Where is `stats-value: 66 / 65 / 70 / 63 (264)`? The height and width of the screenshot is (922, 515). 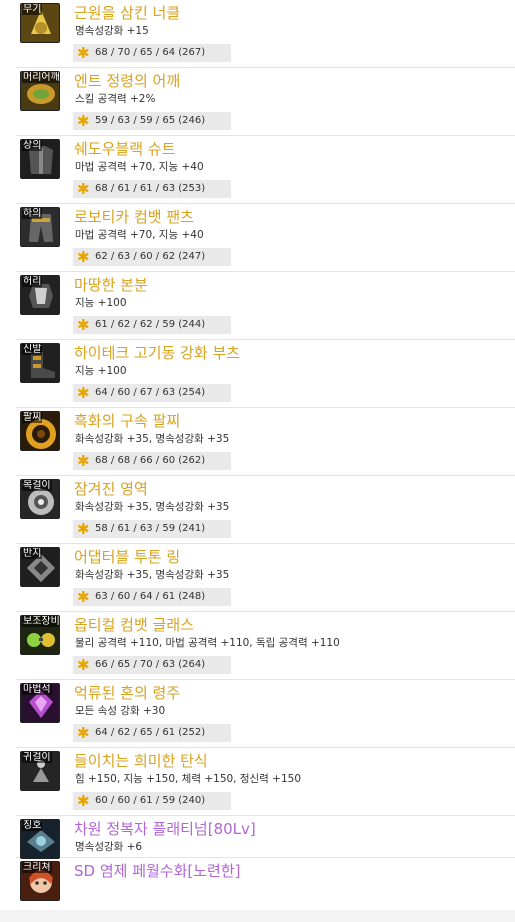 stats-value: 66 / 65 / 70 / 63 (264) is located at coordinates (150, 664).